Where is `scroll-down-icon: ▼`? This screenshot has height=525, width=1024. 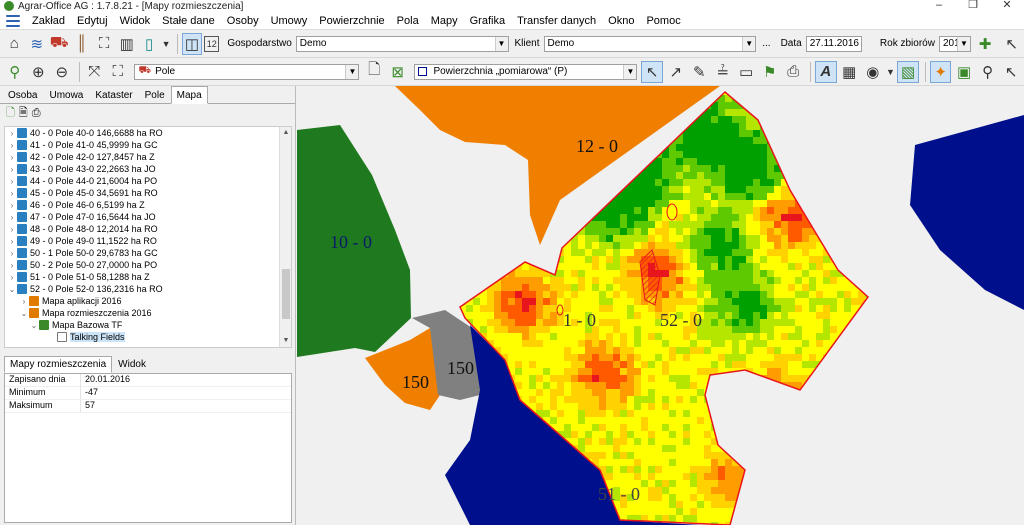
scroll-down-icon: ▼ is located at coordinates (285, 341).